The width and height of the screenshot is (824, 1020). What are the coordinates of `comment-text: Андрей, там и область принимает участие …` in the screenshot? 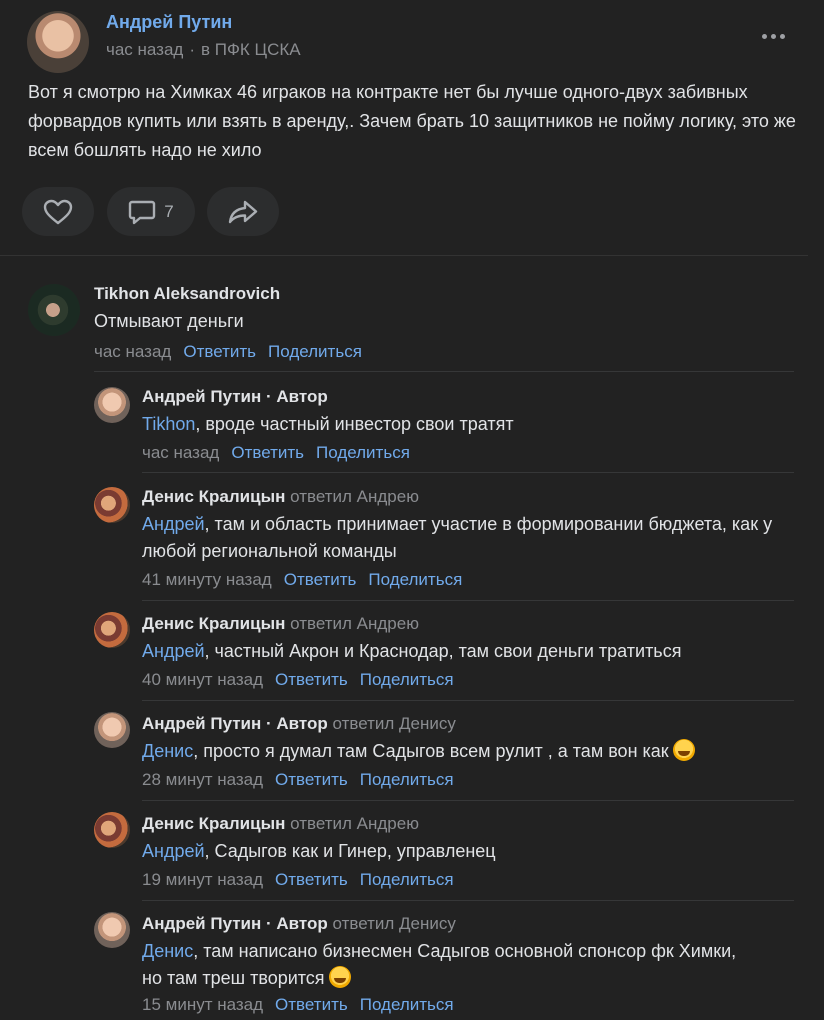 It's located at (457, 537).